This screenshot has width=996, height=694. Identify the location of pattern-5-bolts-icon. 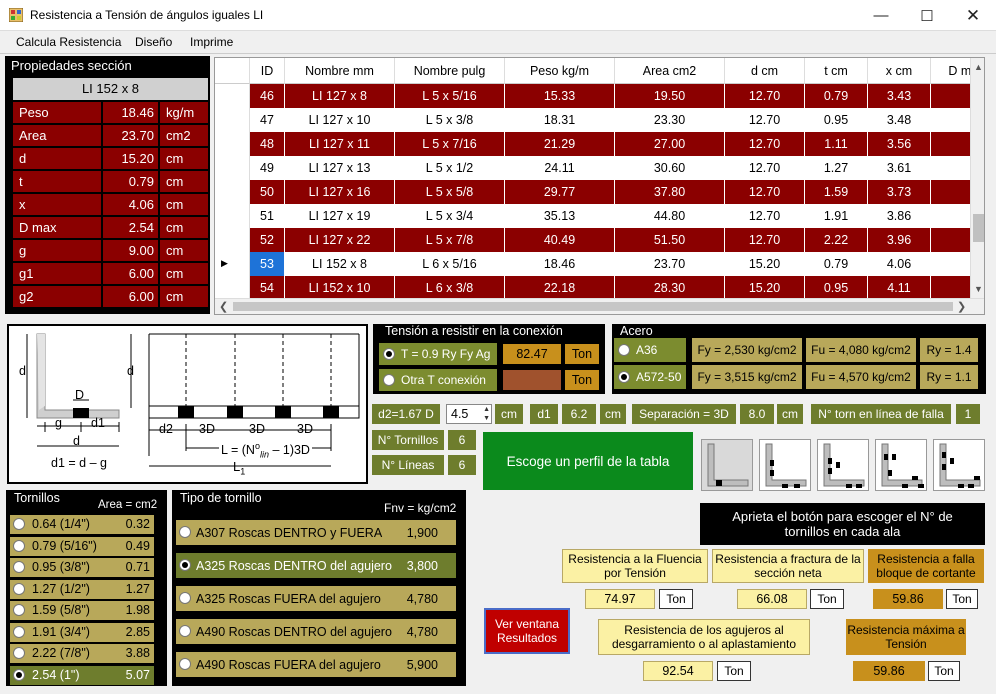
(959, 465).